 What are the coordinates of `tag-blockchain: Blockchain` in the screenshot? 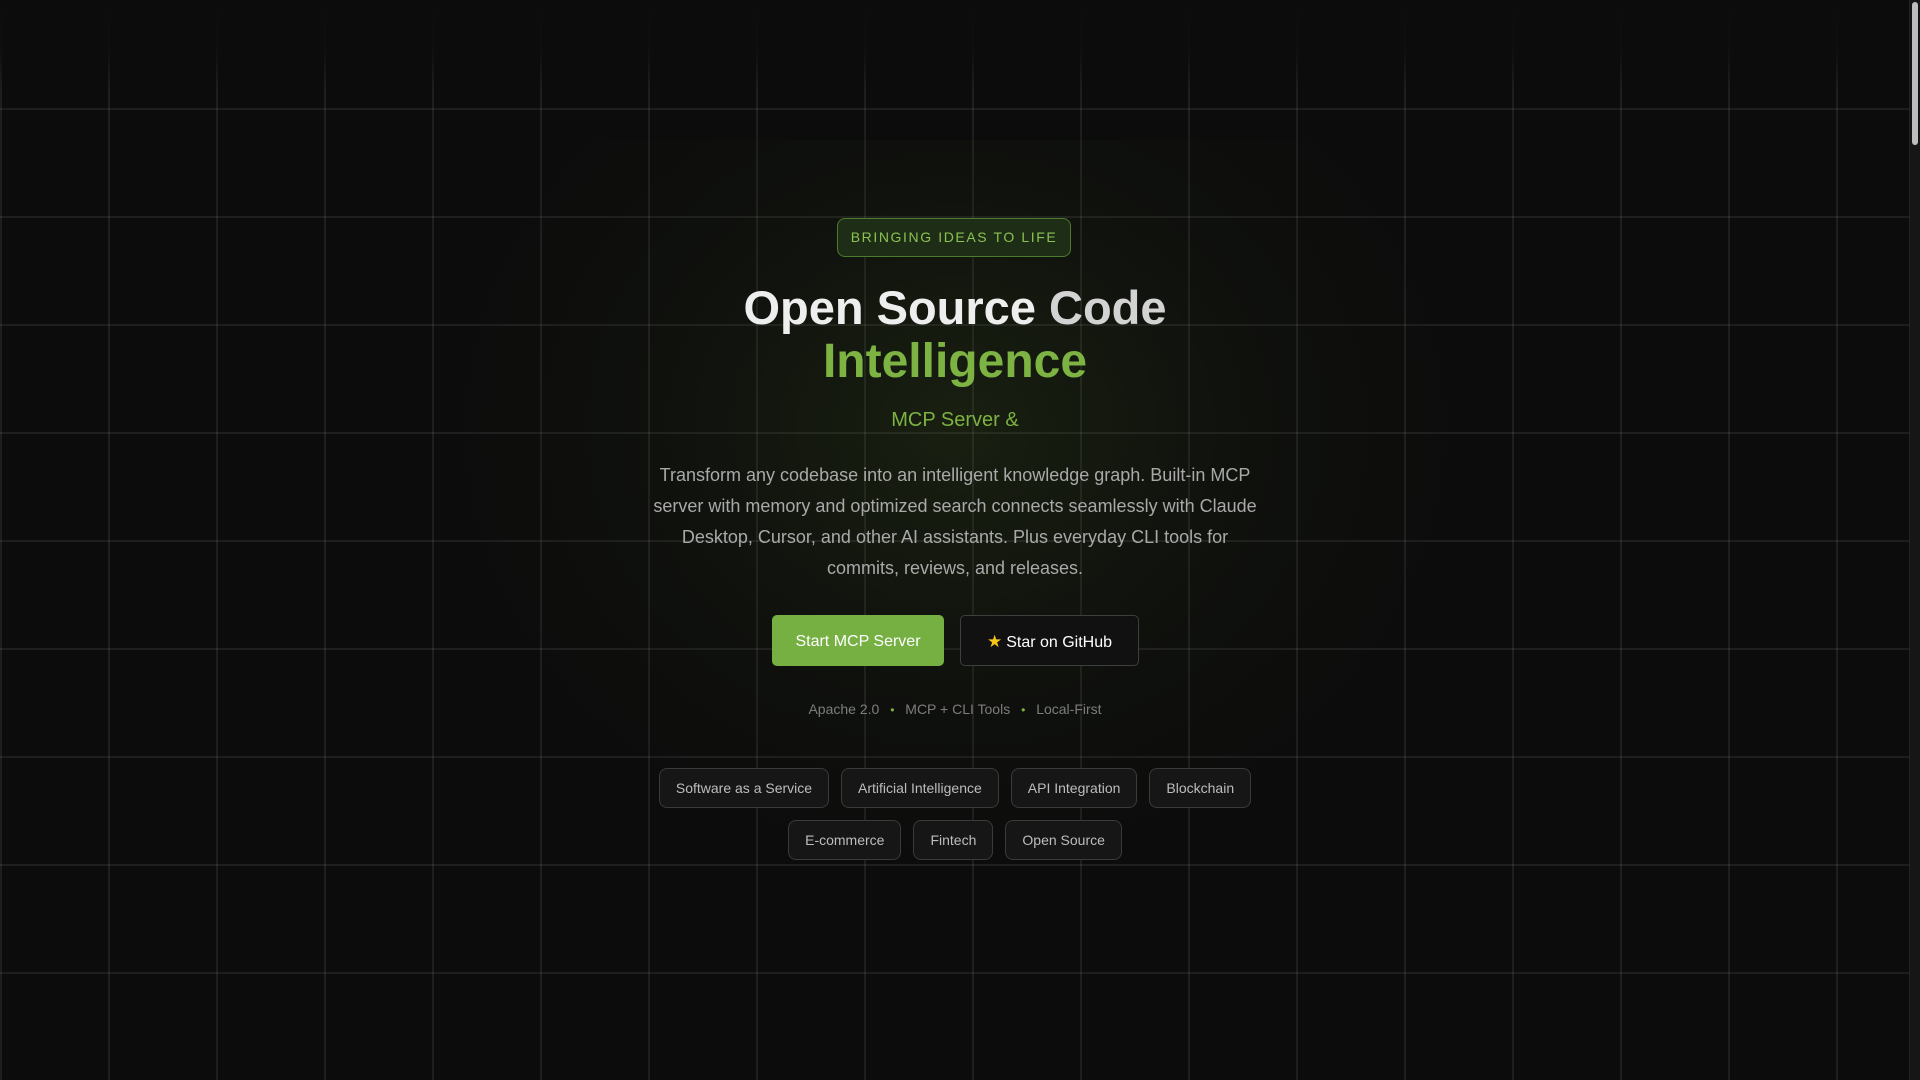 It's located at (1200, 788).